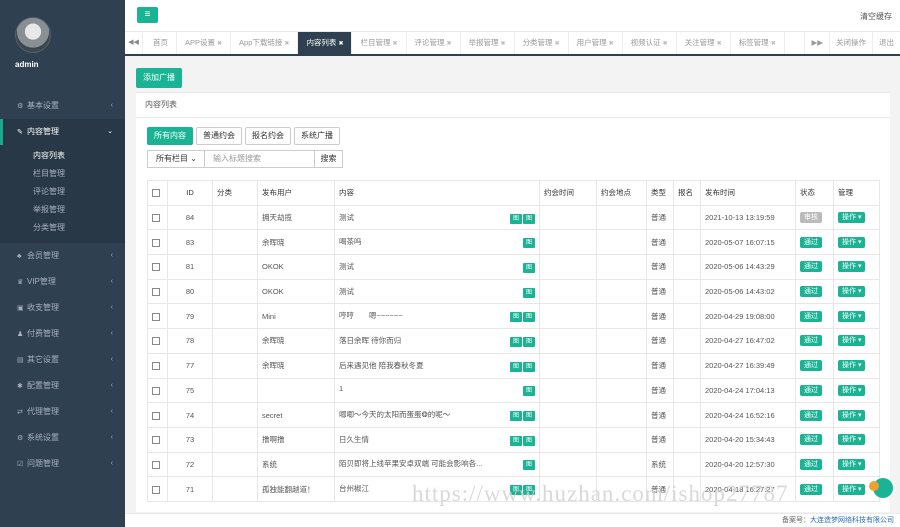 This screenshot has width=900, height=527. What do you see at coordinates (62, 308) in the screenshot?
I see `sidebar-item: ▣ 收支管理 ‹` at bounding box center [62, 308].